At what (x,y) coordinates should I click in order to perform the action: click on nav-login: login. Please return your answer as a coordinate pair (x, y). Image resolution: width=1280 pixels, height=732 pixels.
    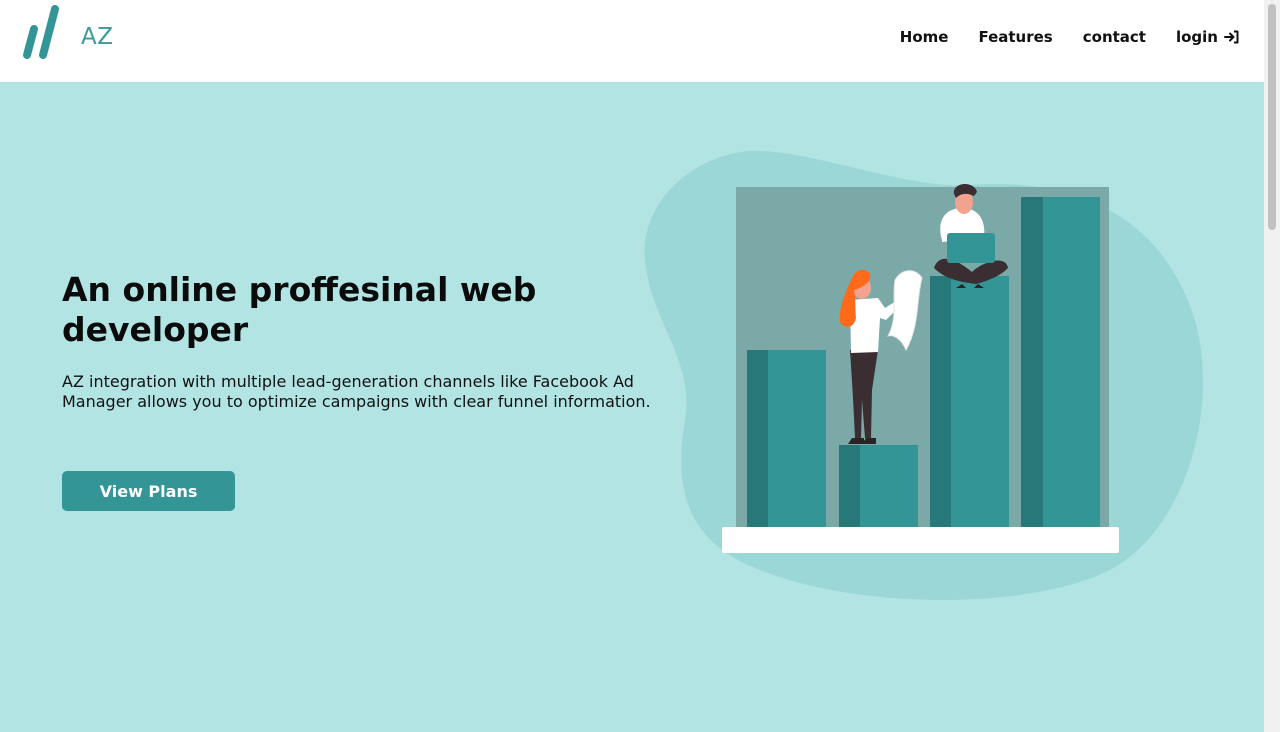
    Looking at the image, I should click on (1208, 37).